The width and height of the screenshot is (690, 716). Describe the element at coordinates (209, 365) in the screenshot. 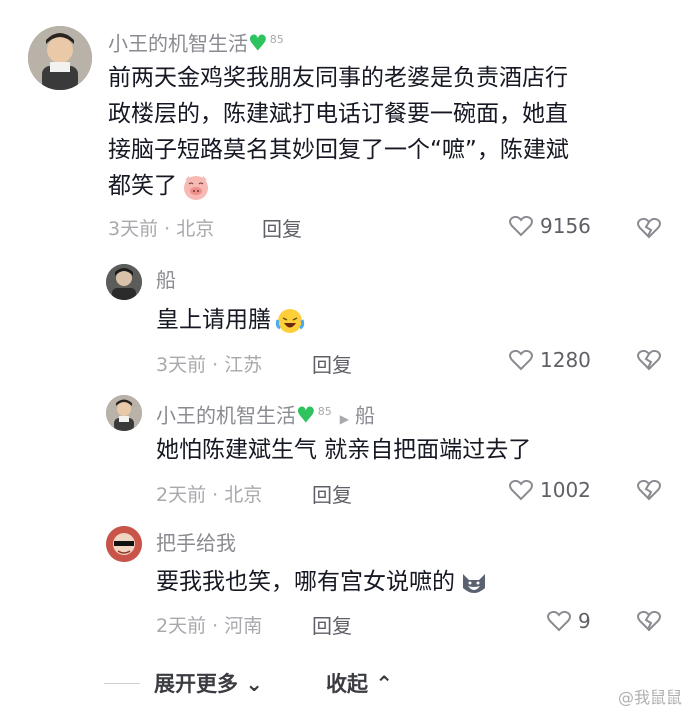

I see `reply-meta: 3天前 · 江苏` at that location.